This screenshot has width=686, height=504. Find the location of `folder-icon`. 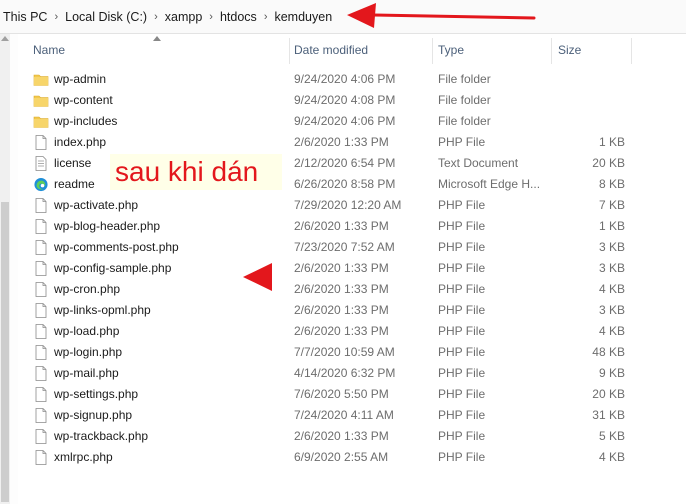

folder-icon is located at coordinates (41, 121).